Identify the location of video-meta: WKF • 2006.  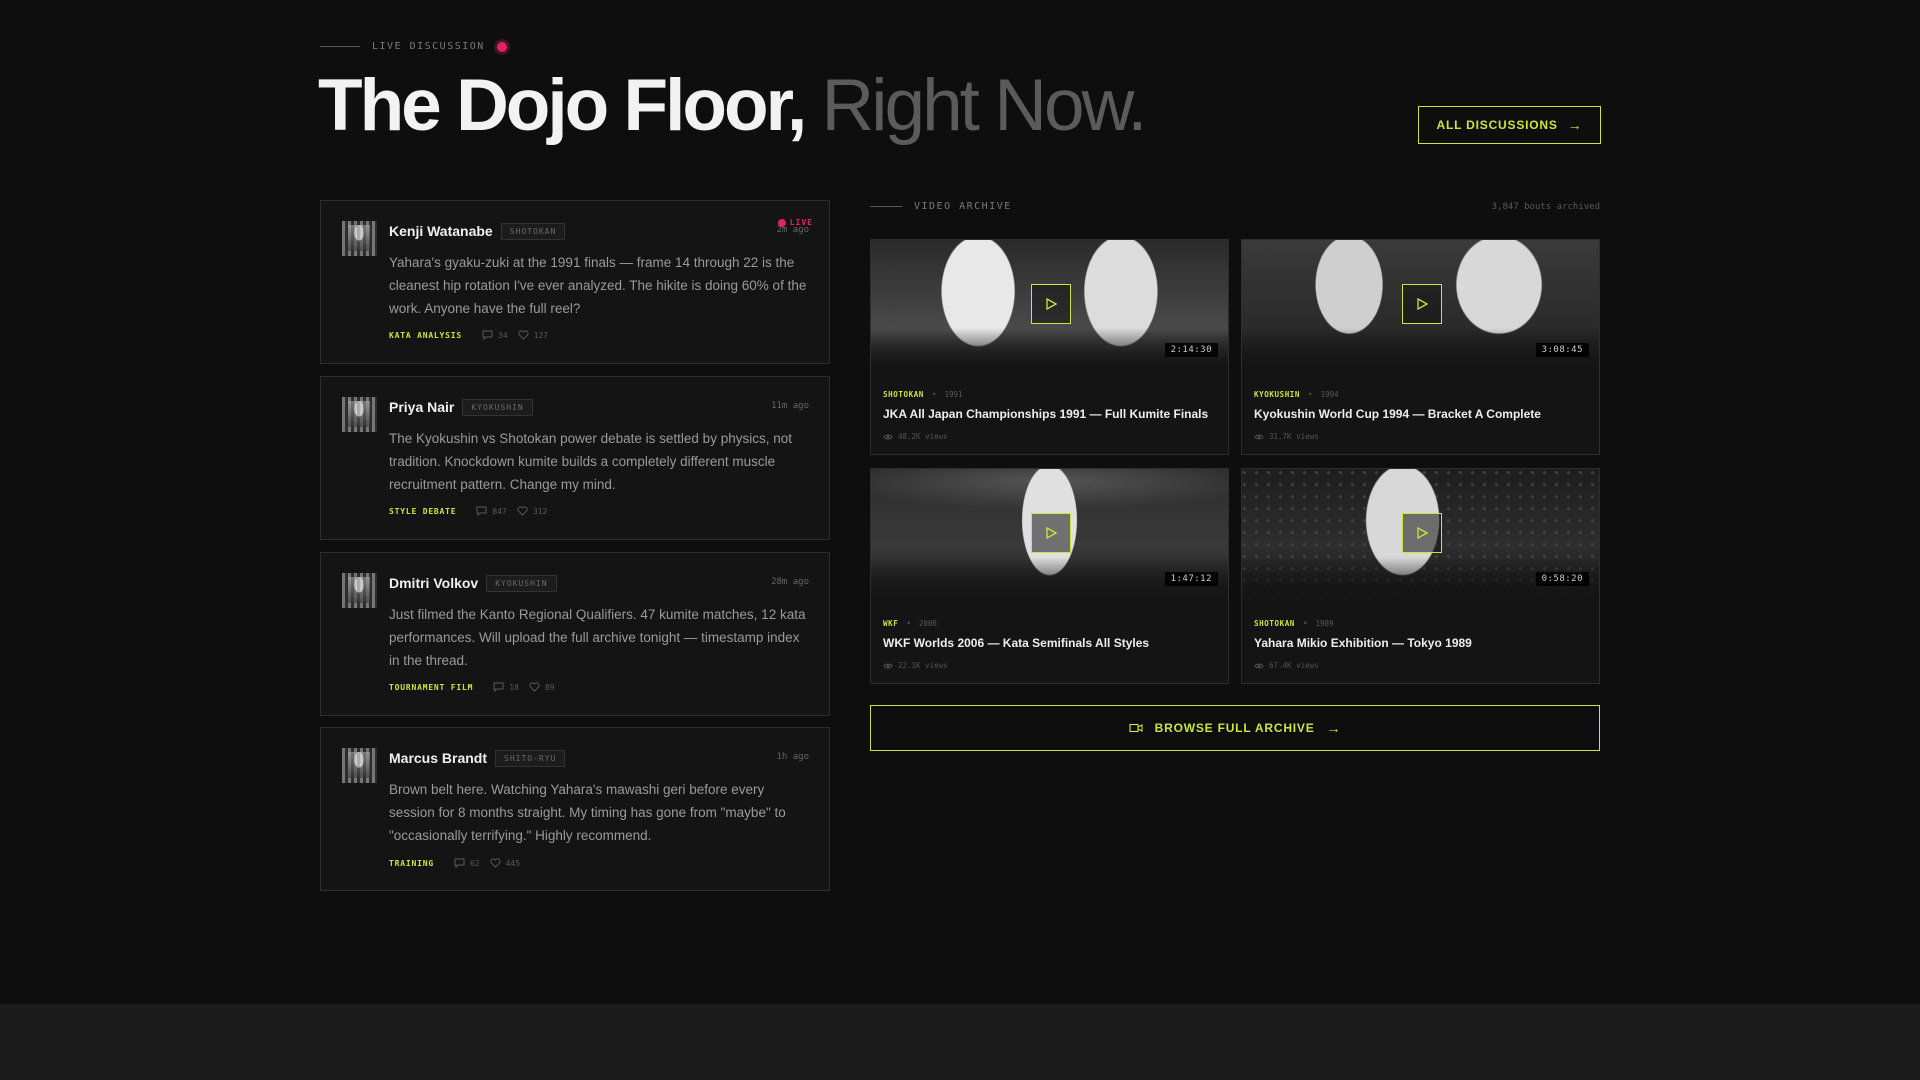
(910, 623).